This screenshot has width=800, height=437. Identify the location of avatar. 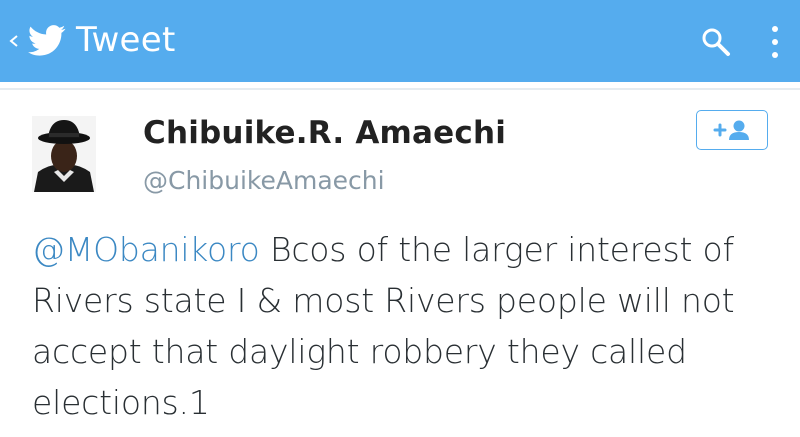
(64, 154).